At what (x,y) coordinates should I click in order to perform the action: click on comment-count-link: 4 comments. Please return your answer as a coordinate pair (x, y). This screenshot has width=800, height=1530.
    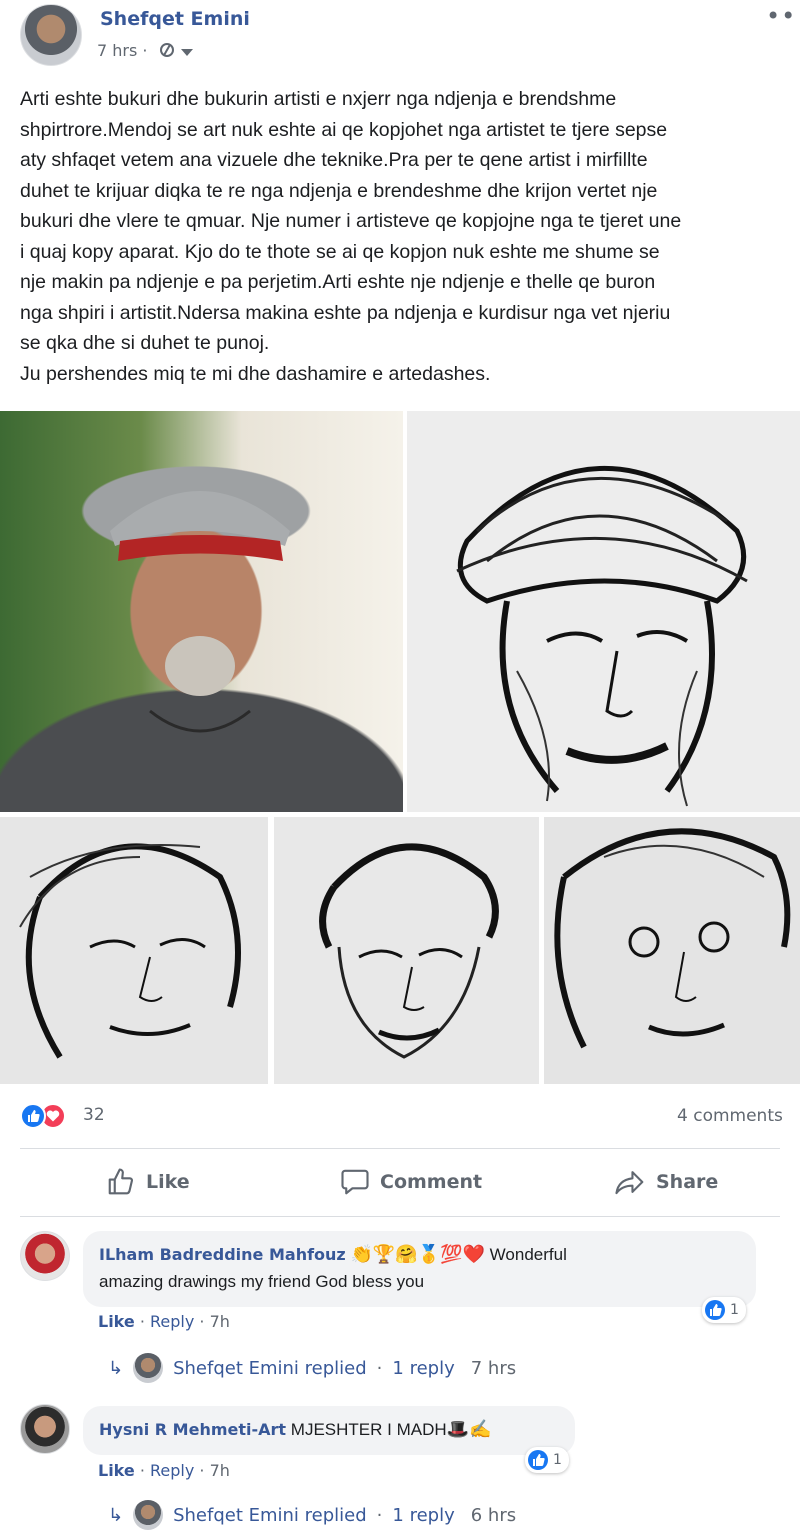
    Looking at the image, I should click on (730, 1116).